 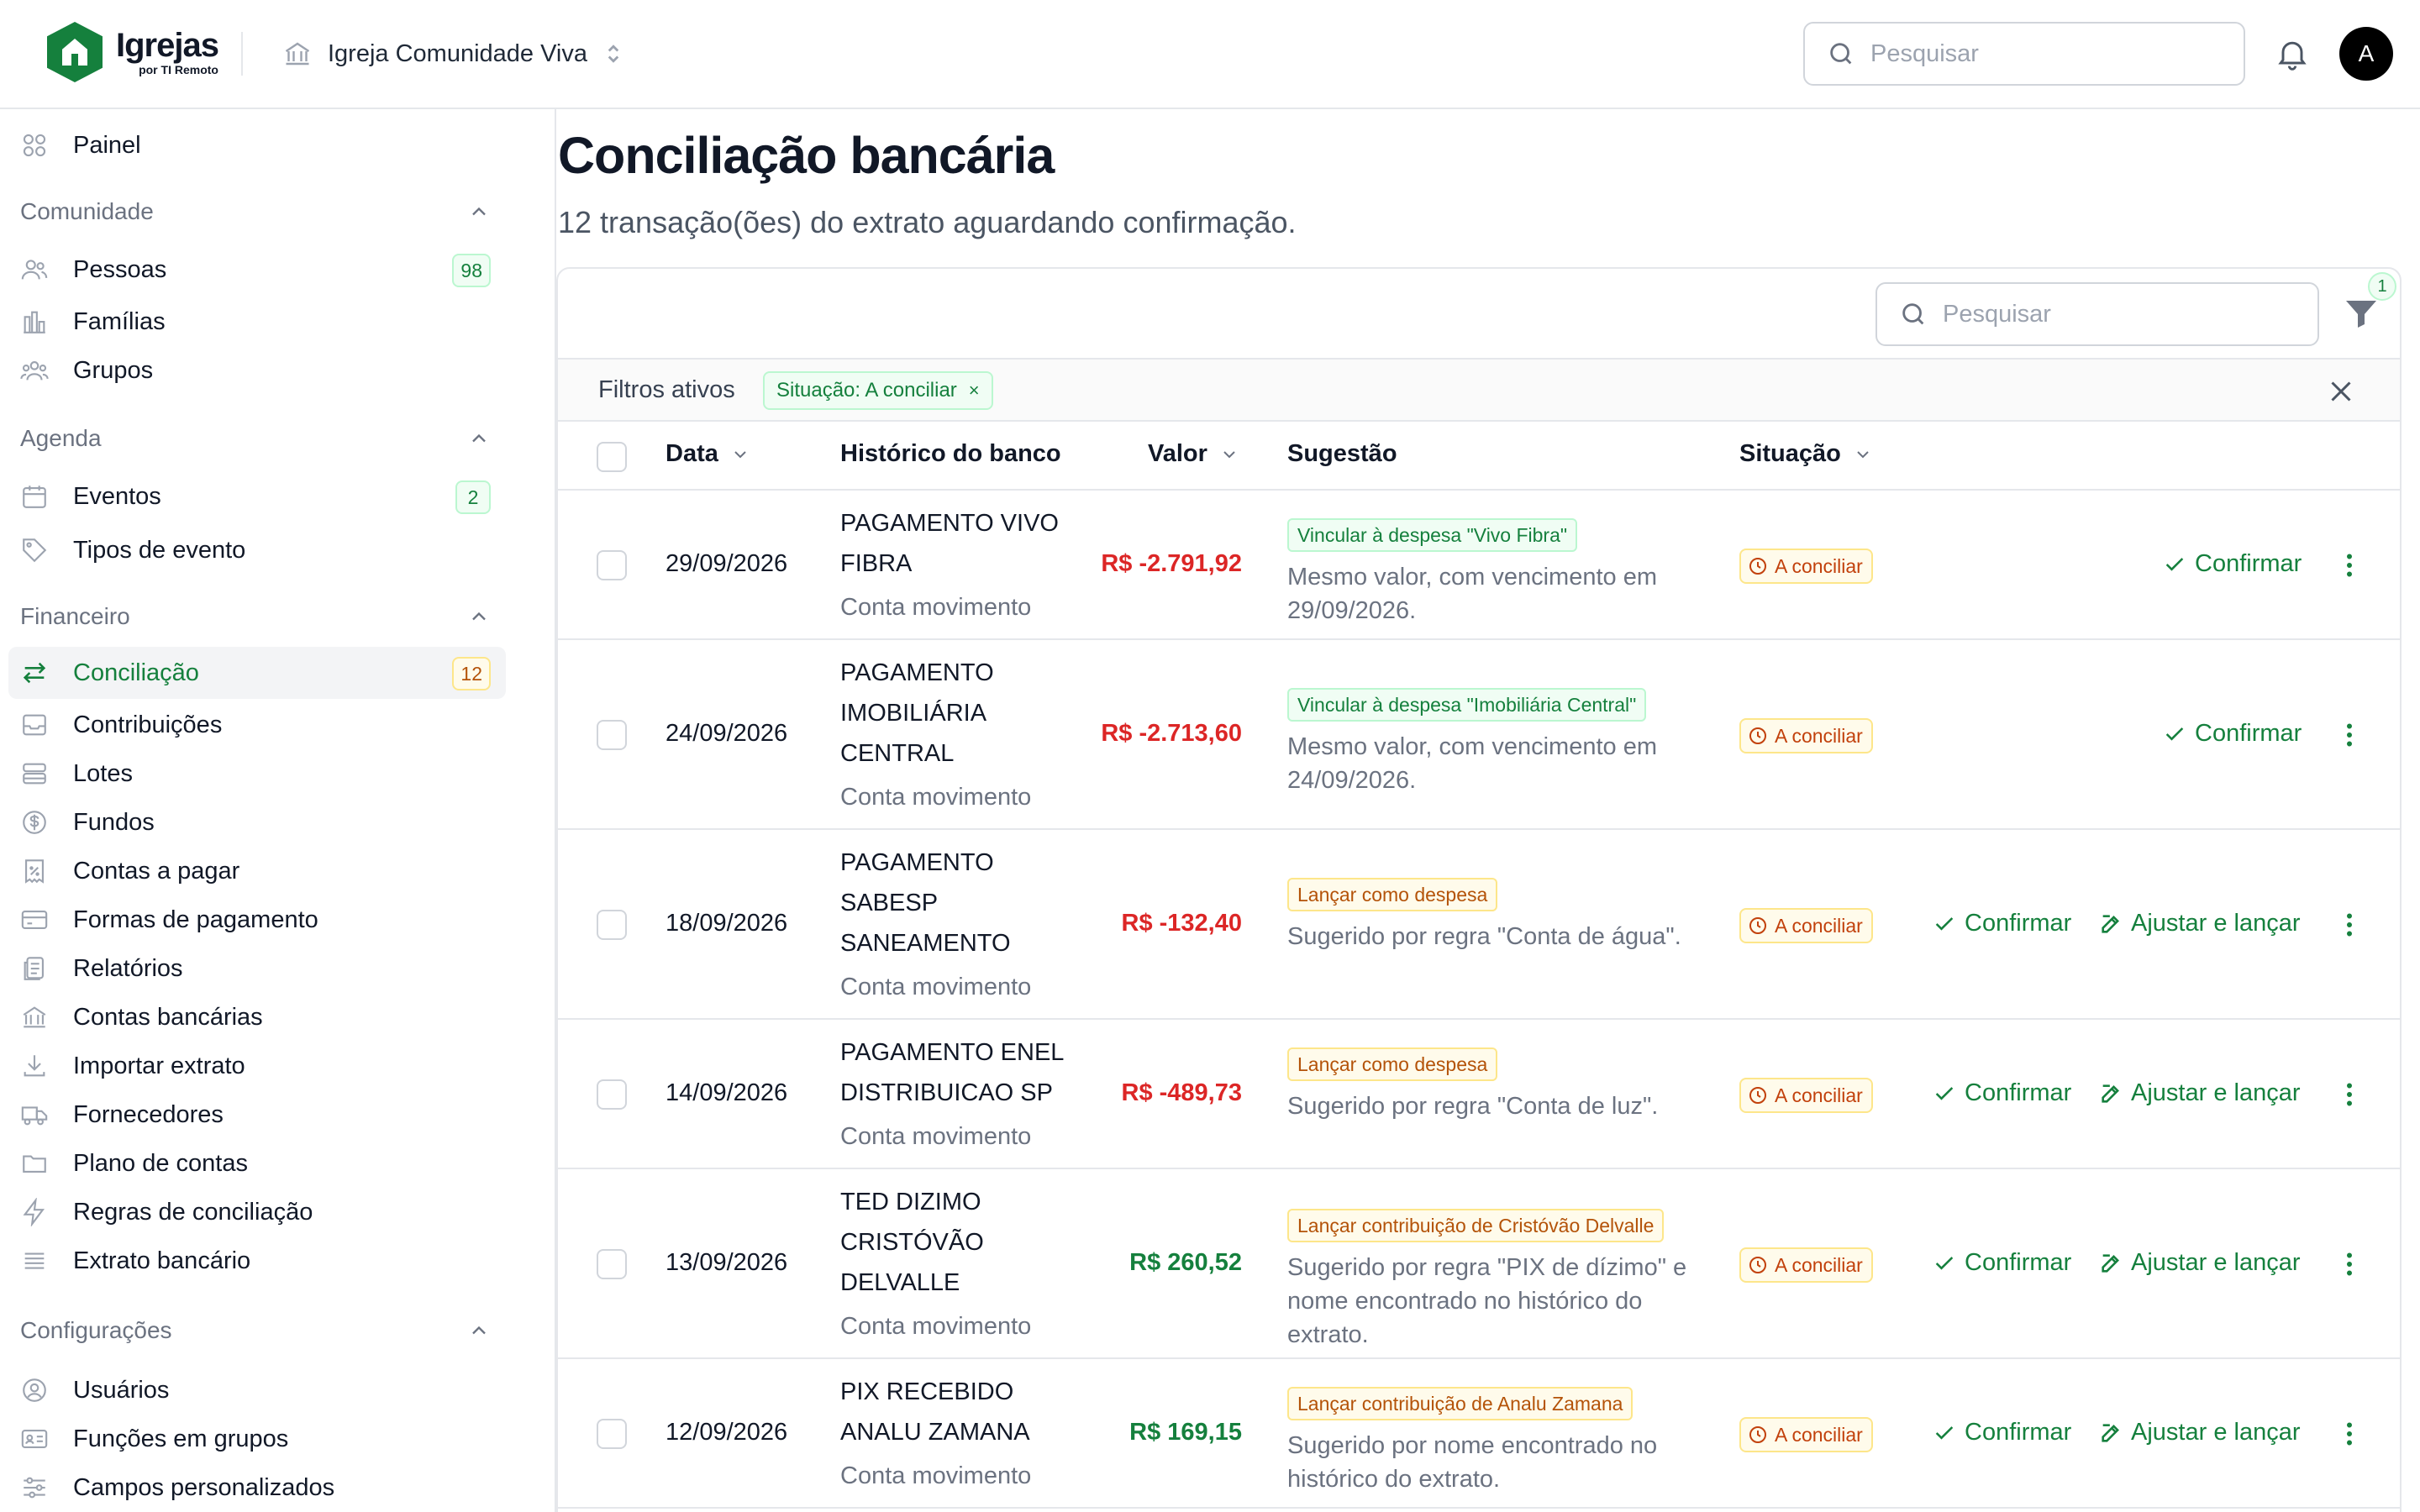 I want to click on sidebar-item-usuarios: Usuários, so click(x=257, y=1390).